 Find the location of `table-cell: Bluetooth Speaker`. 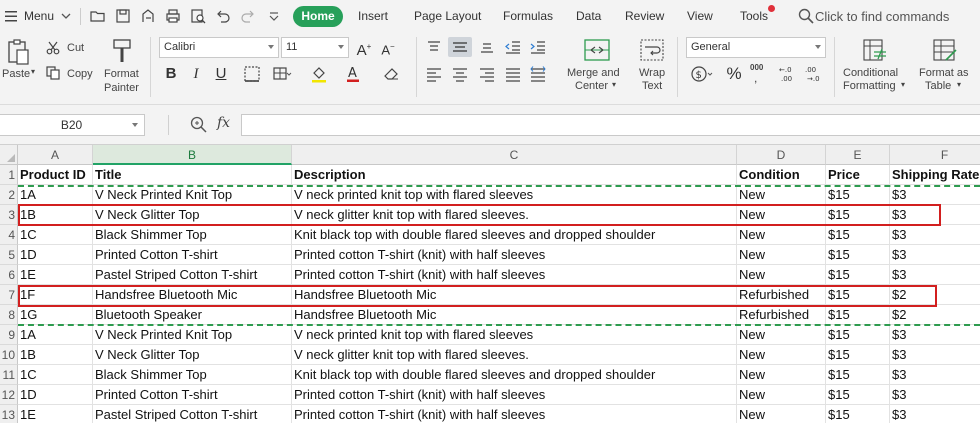

table-cell: Bluetooth Speaker is located at coordinates (192, 315).